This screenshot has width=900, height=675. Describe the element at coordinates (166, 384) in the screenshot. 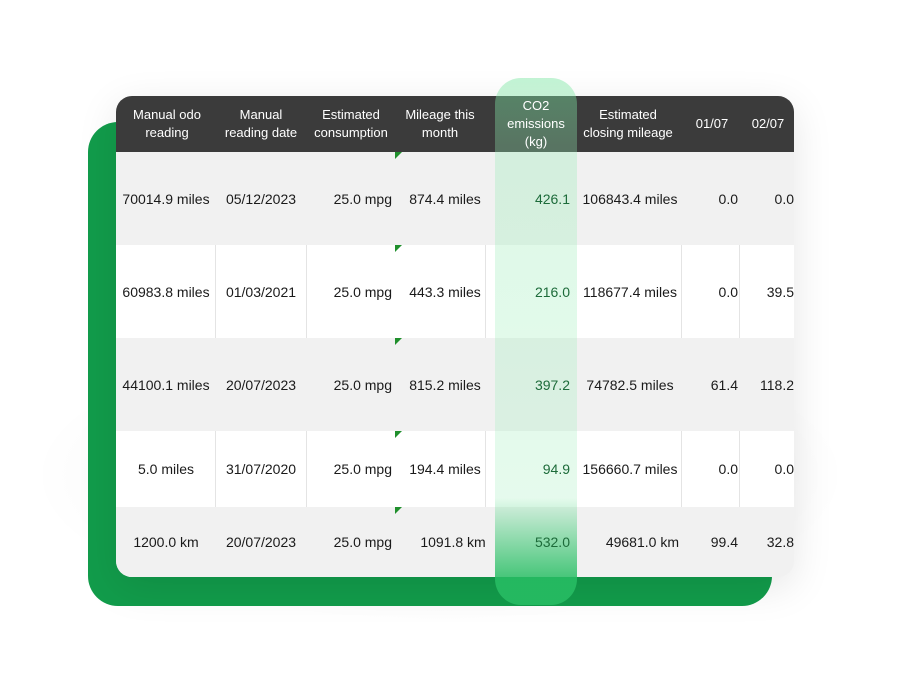

I see `odo-reading-cell: 44100.1 miles` at that location.